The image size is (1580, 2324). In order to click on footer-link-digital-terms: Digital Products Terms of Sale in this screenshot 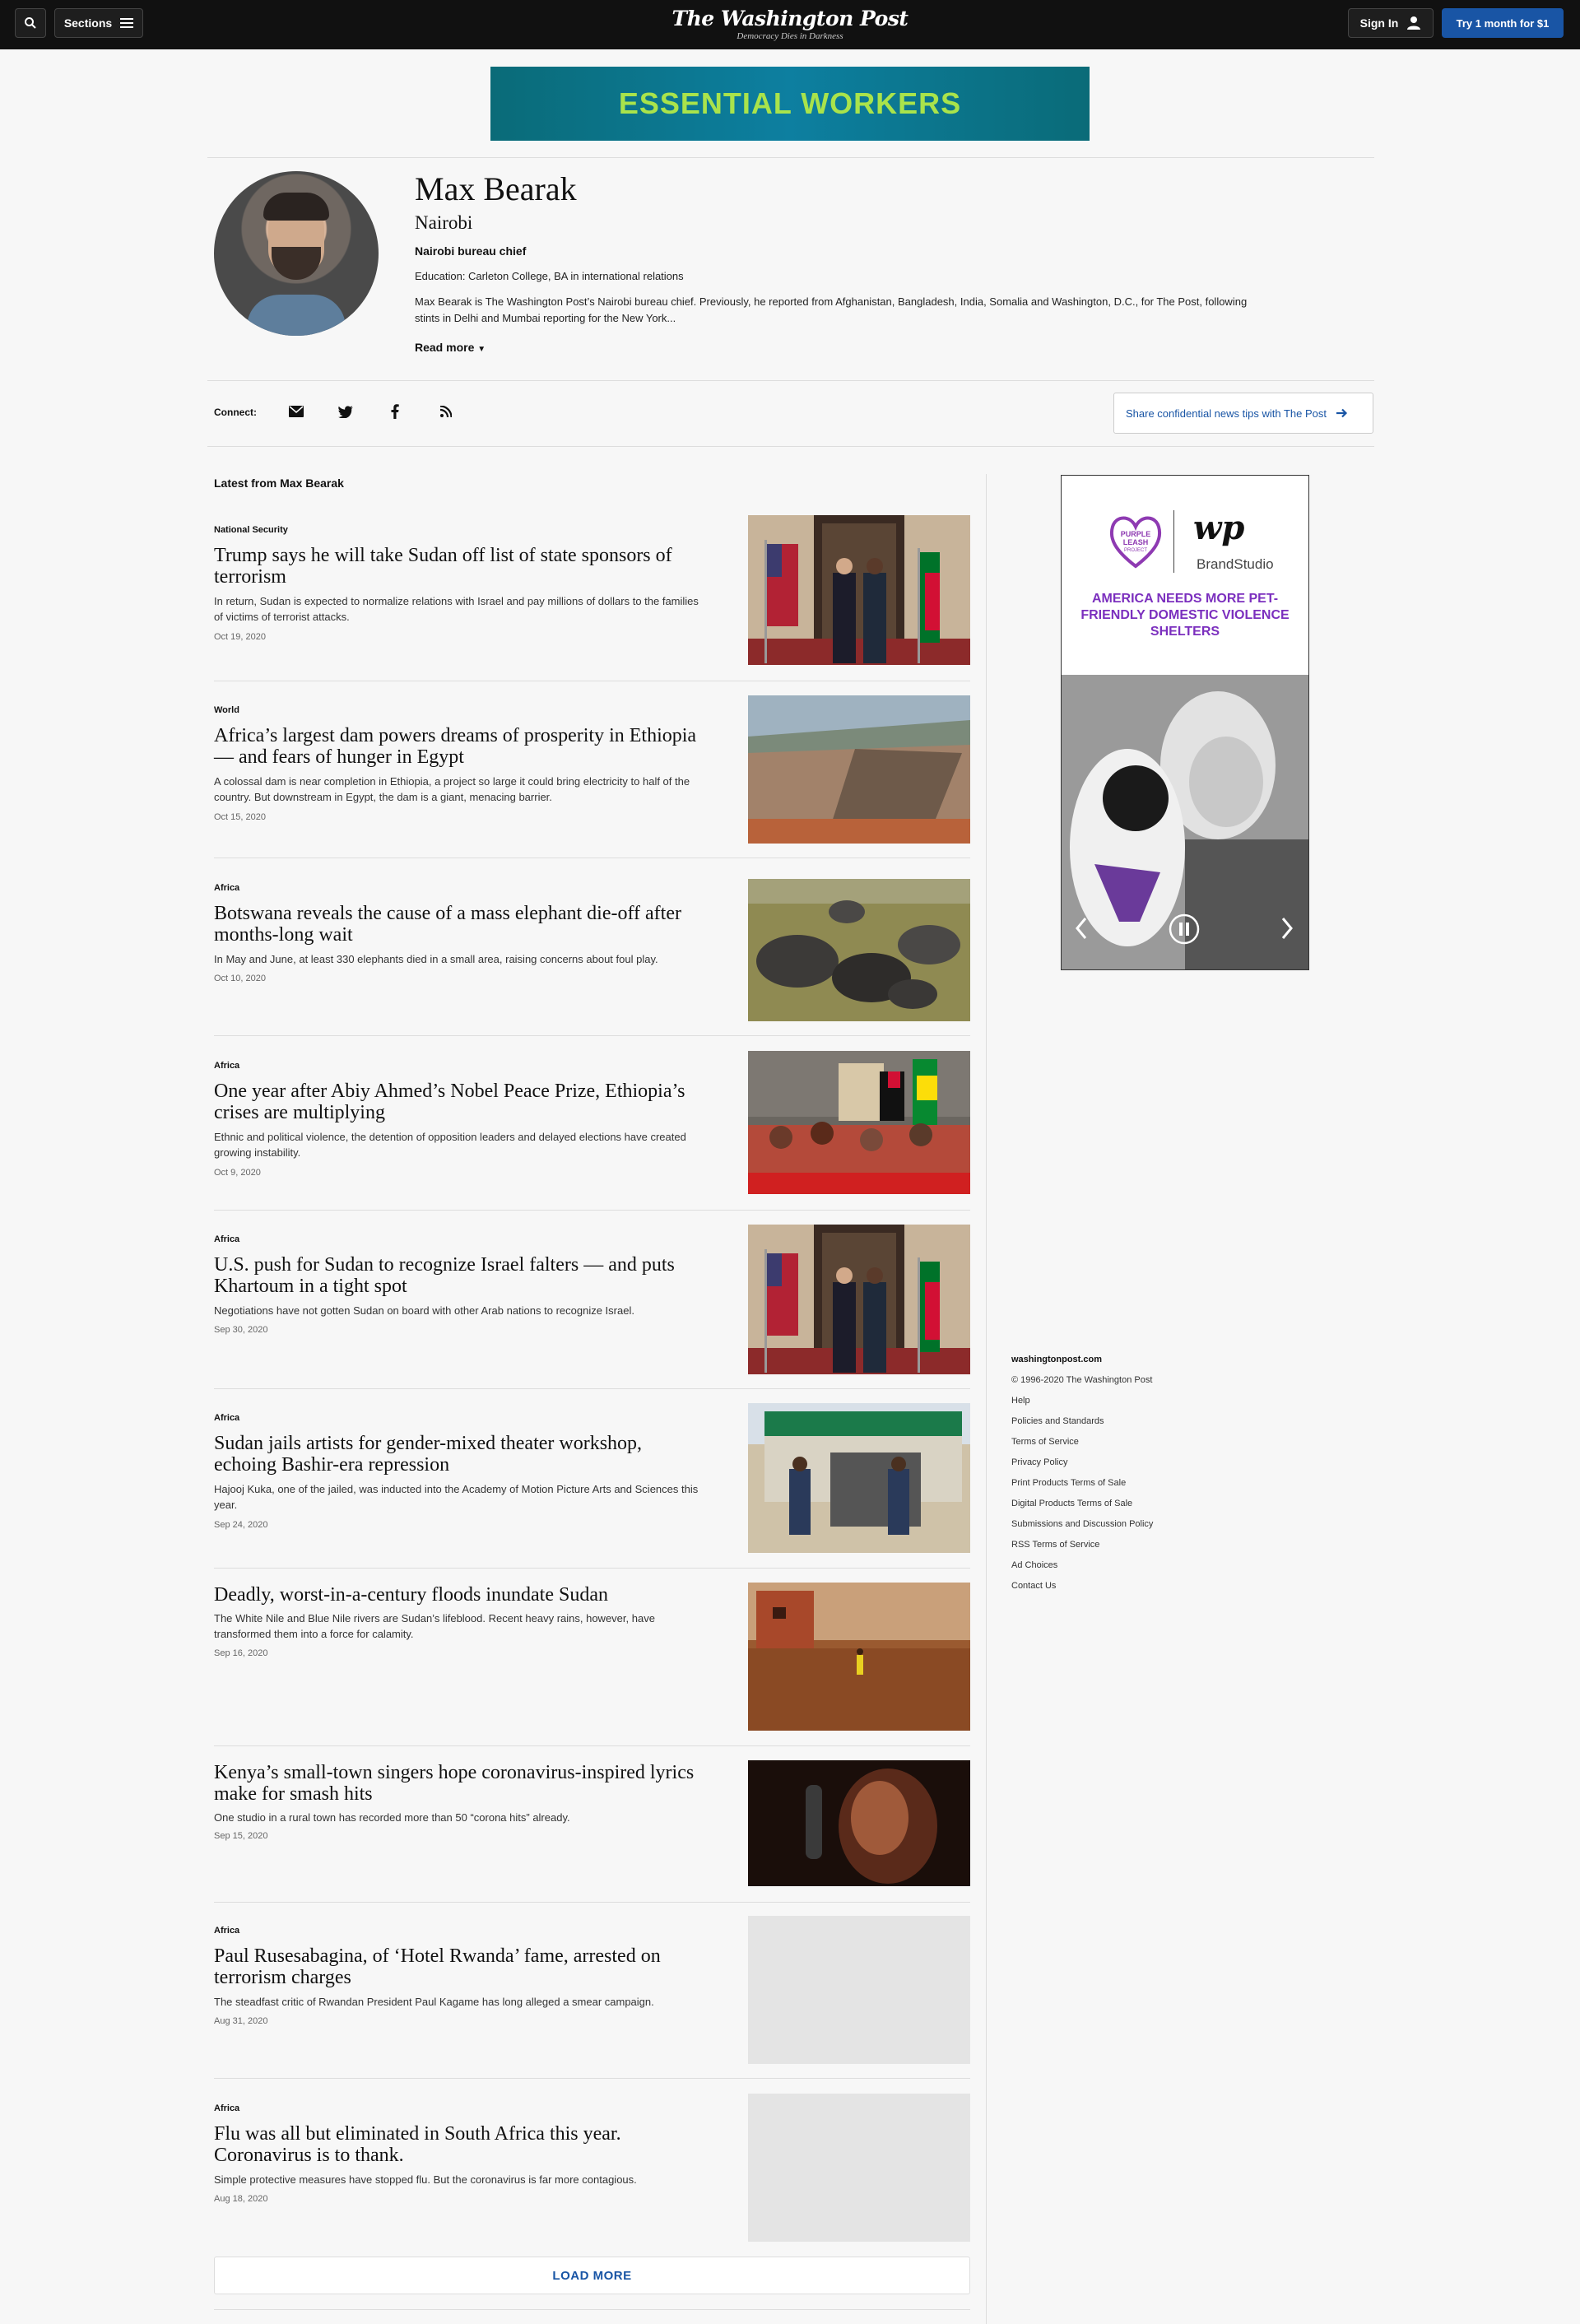, I will do `click(1082, 1504)`.